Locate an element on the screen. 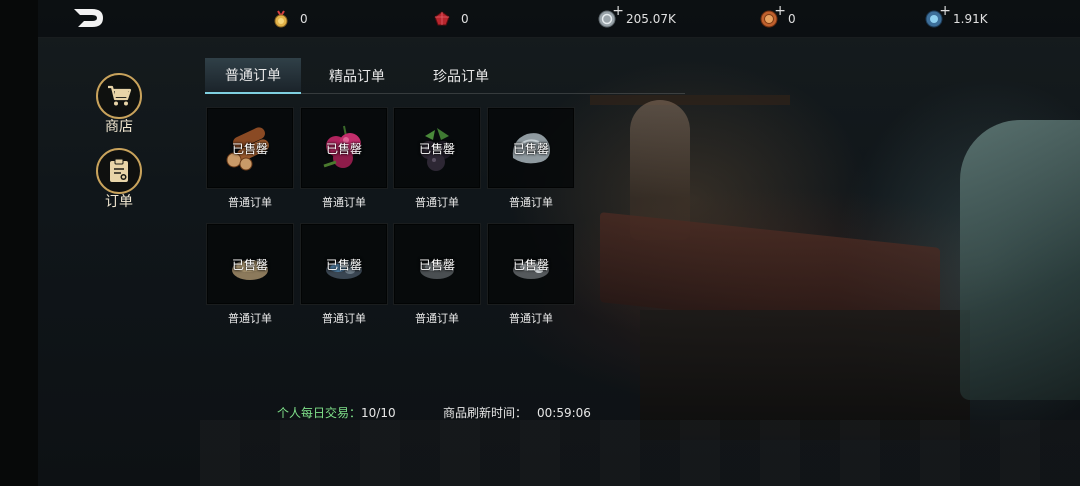 This screenshot has width=1080, height=486. top-resource-bar: 0 0 + 205.07K + 0 + 1.91K is located at coordinates (559, 19).